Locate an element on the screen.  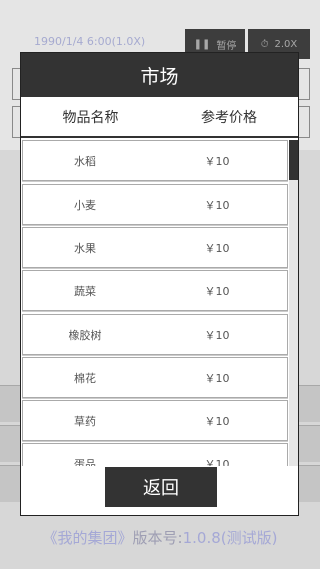
back-button: 返回 is located at coordinates (161, 487).